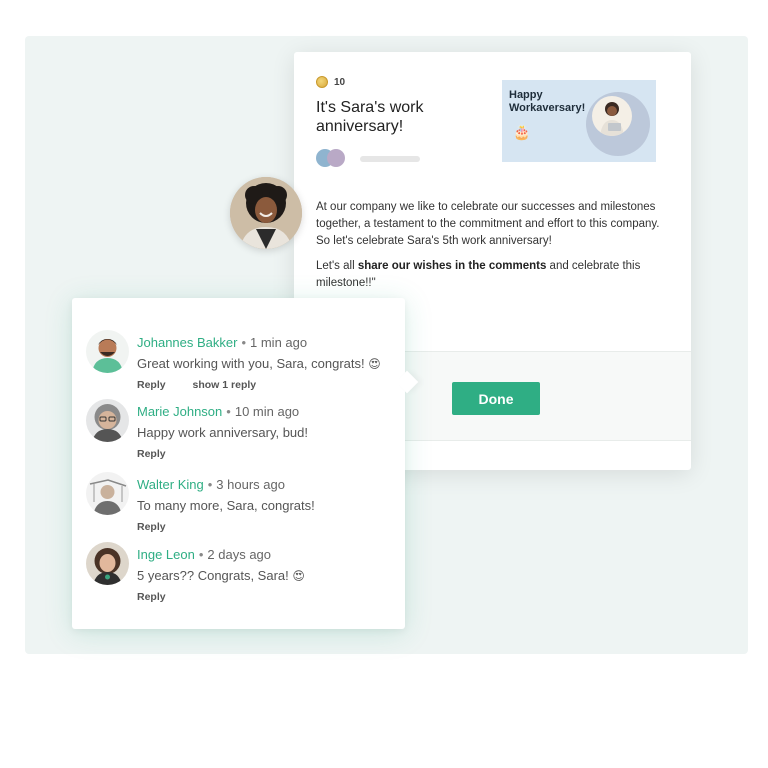 The image size is (768, 768). What do you see at coordinates (179, 411) in the screenshot?
I see `commenter-name: Marie Johnson` at bounding box center [179, 411].